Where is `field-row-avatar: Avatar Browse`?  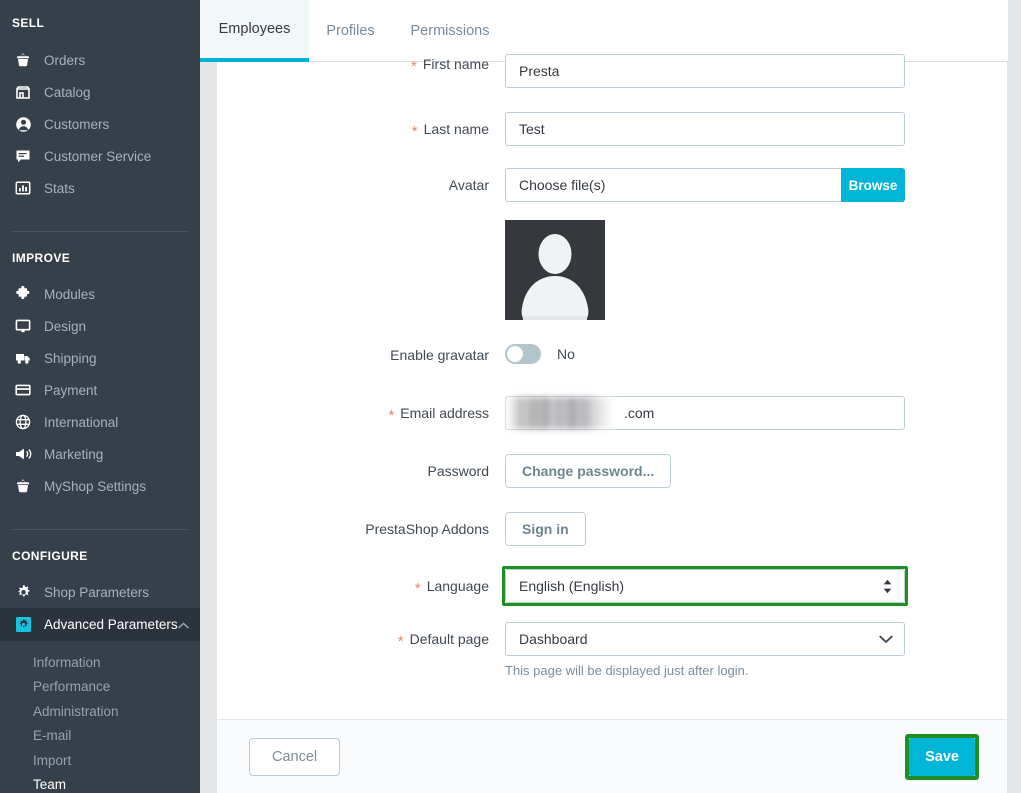
field-row-avatar: Avatar Browse is located at coordinates (612, 185).